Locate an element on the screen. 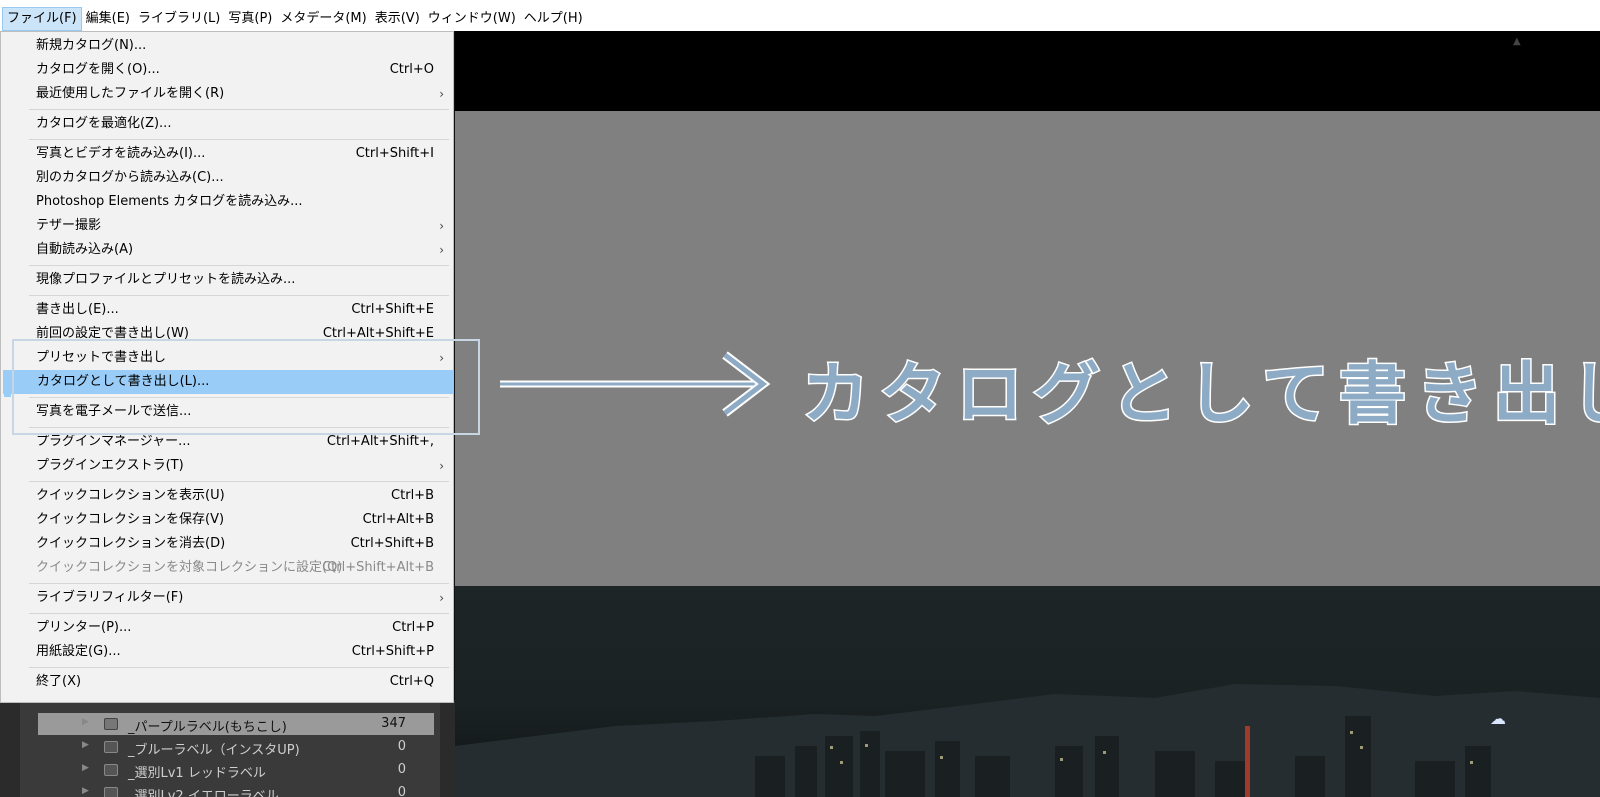 The height and width of the screenshot is (797, 1600). collection-row: ▶ _ブルーラベル（インスタUP) 0 is located at coordinates (236, 747).